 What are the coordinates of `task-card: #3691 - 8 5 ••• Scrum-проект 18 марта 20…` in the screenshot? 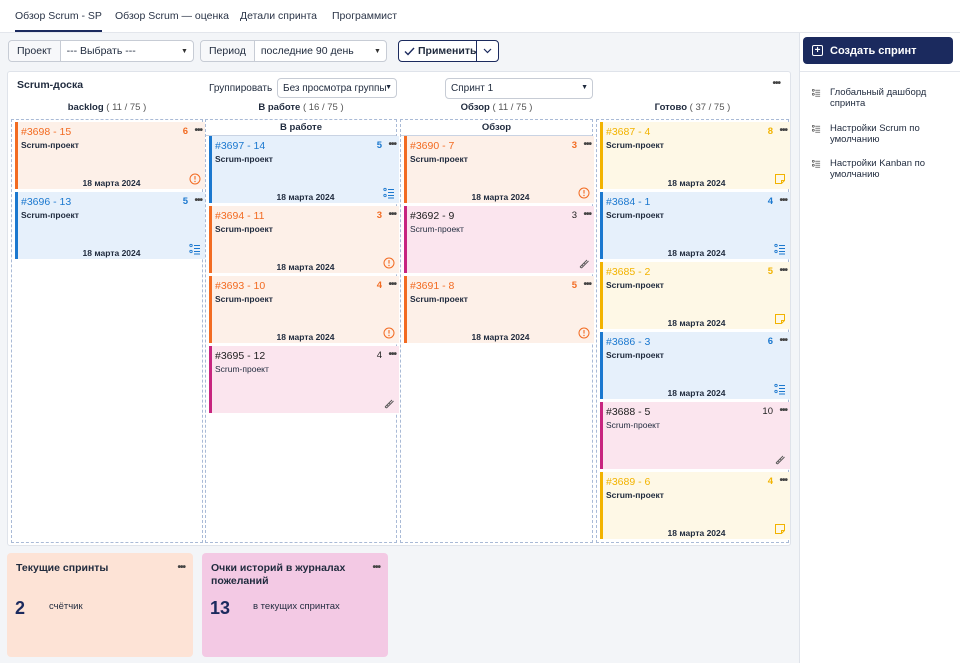 It's located at (499, 309).